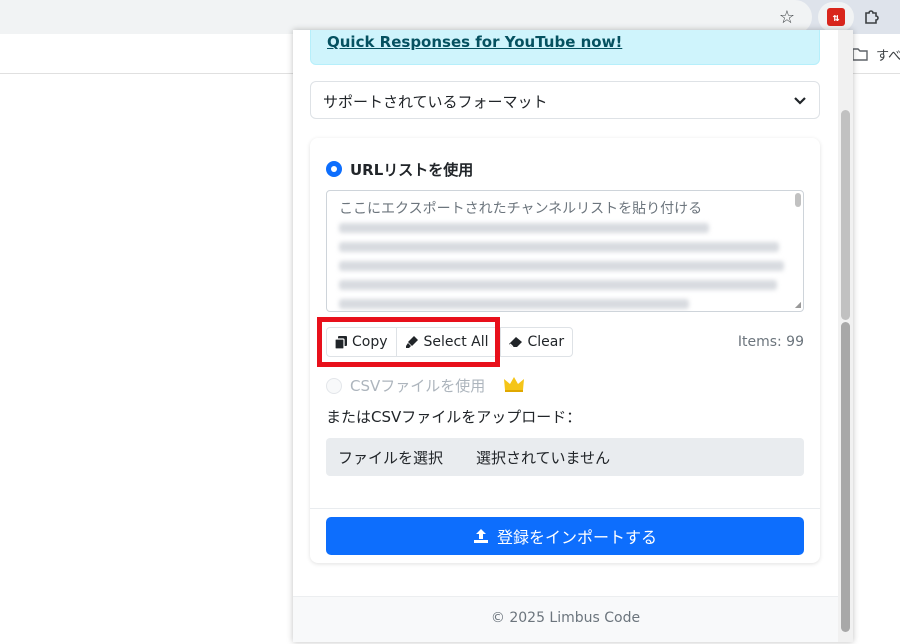 The image size is (900, 644). I want to click on scrollbar-track-upper, so click(845, 215).